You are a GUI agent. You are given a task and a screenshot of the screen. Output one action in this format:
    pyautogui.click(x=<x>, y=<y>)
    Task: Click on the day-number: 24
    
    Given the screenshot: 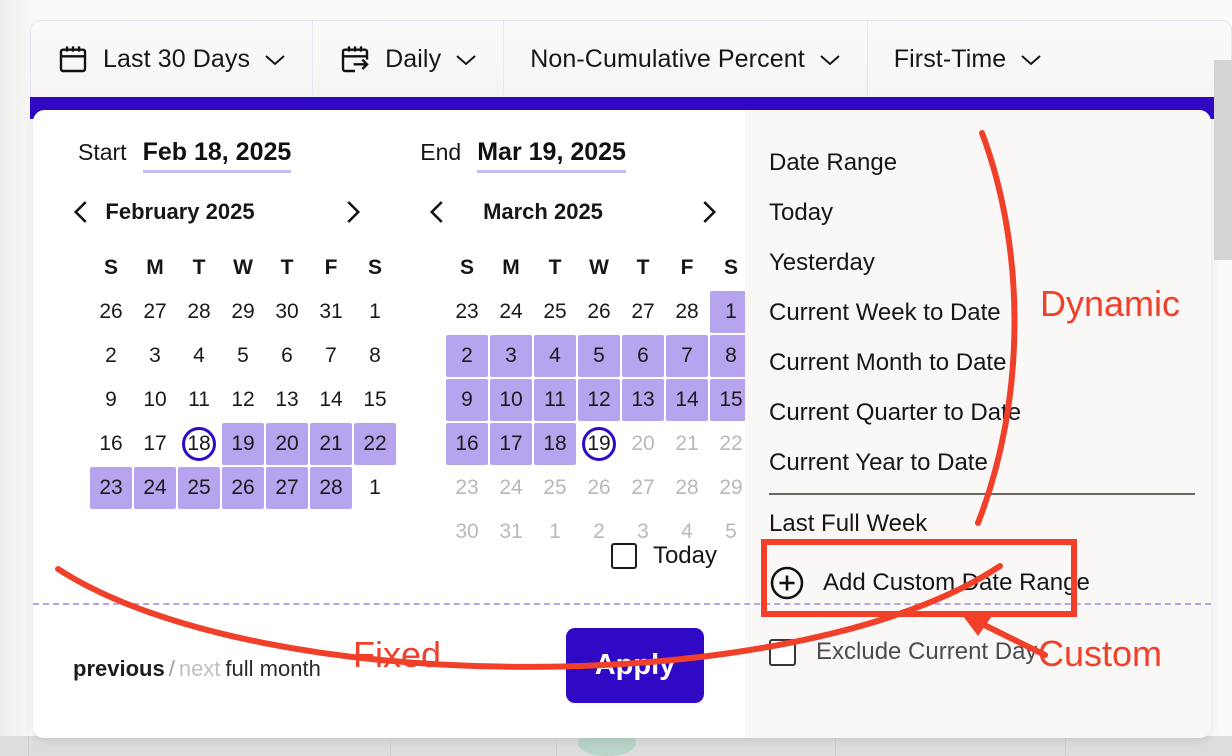 What is the action you would take?
    pyautogui.click(x=511, y=487)
    